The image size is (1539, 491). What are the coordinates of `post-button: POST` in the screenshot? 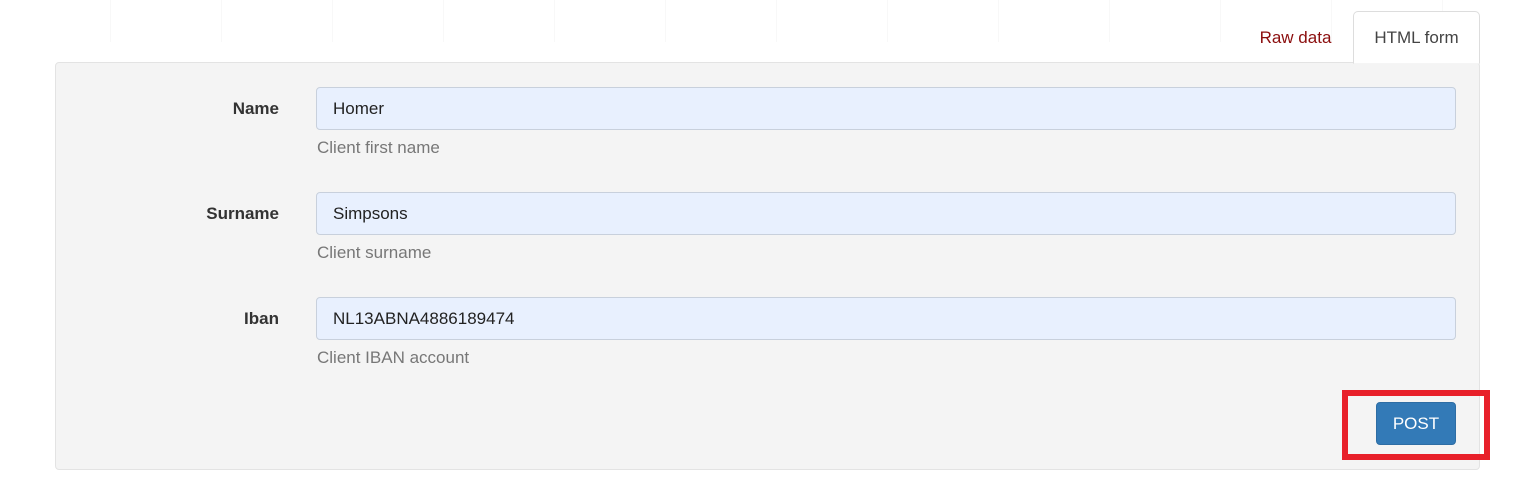 It's located at (1416, 423).